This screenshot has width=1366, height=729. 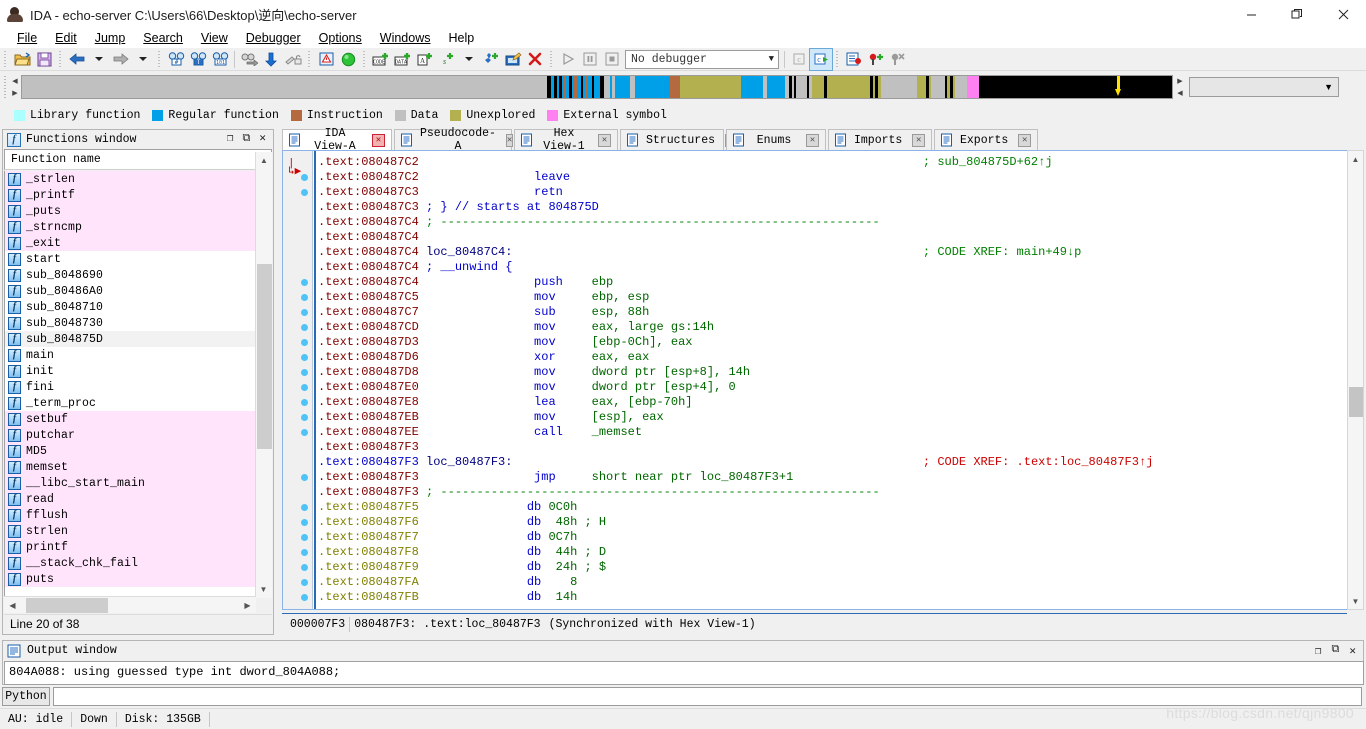 What do you see at coordinates (99, 59) in the screenshot?
I see `back-dropdown-icon` at bounding box center [99, 59].